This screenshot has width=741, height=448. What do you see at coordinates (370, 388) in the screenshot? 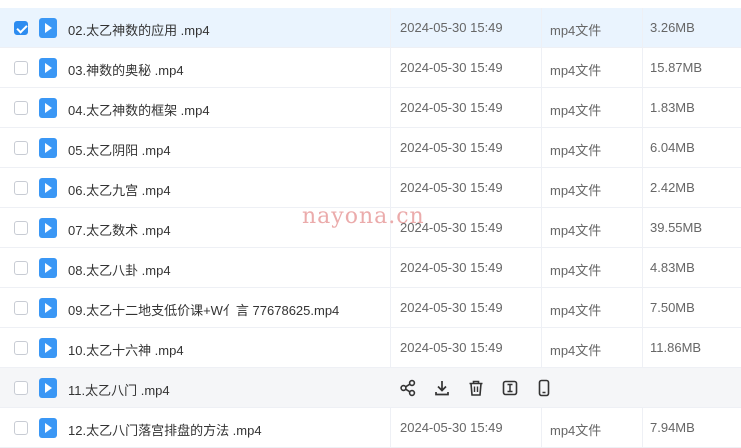
I see `file-row-hovered: 11.太乙八门 .mp4` at bounding box center [370, 388].